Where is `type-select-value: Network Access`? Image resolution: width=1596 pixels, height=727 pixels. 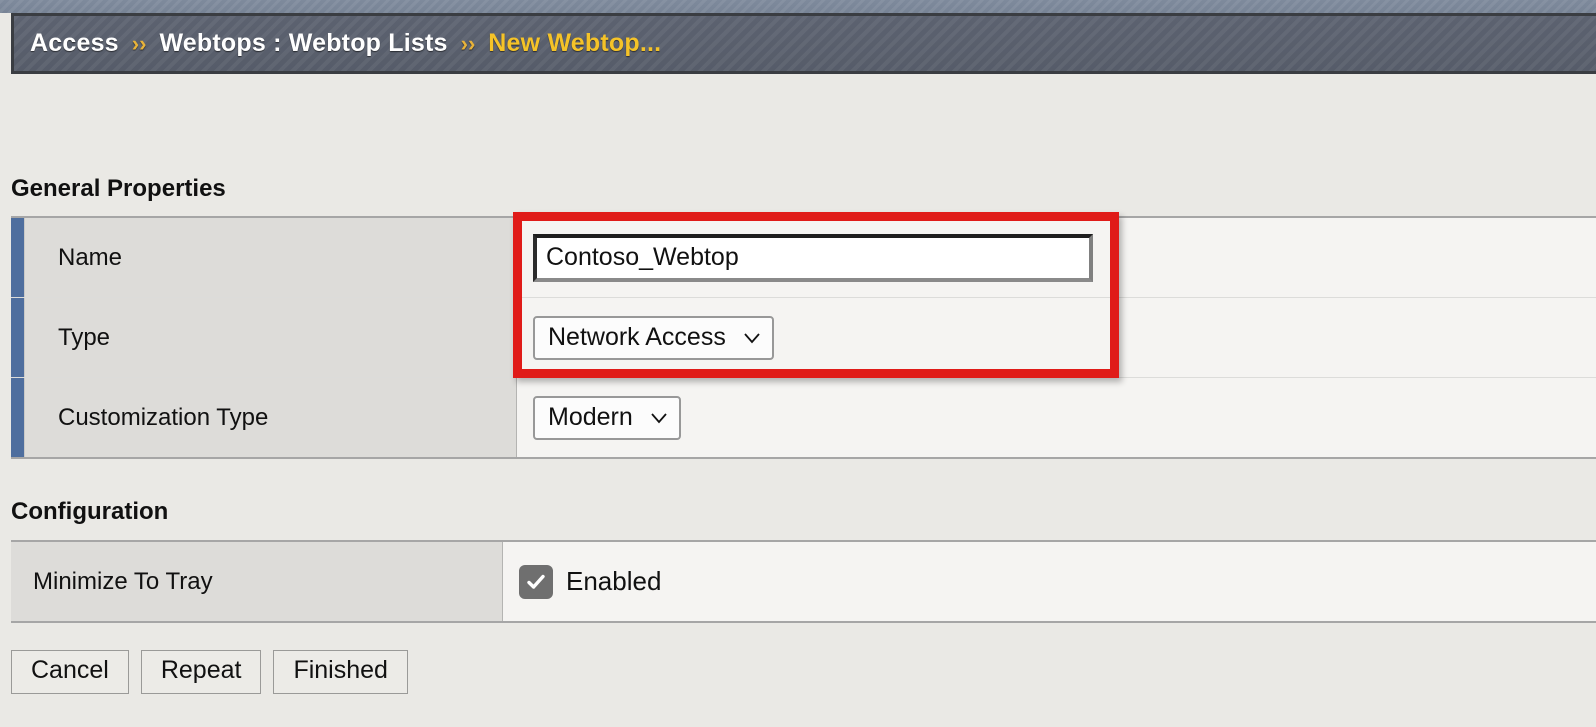
type-select-value: Network Access is located at coordinates (637, 337).